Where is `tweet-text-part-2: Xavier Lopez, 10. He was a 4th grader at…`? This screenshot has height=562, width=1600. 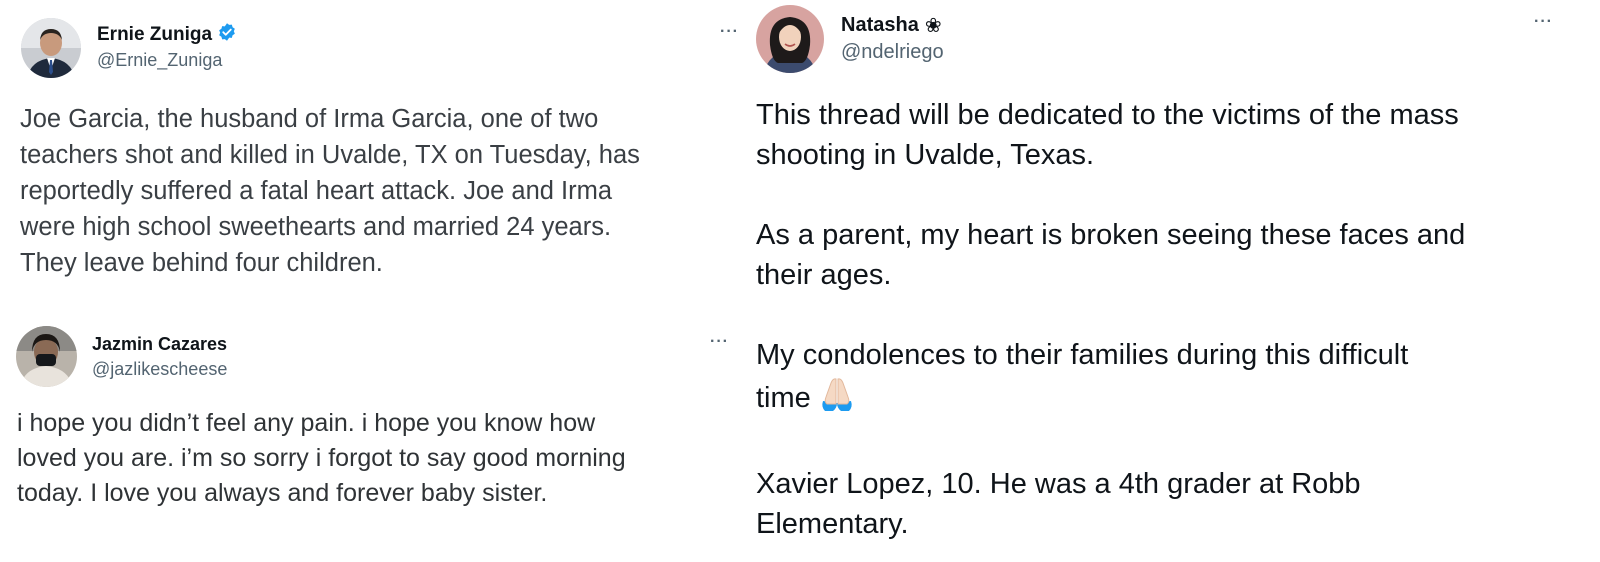
tweet-text-part-2: Xavier Lopez, 10. He was a 4th grader at… is located at coordinates (1058, 504).